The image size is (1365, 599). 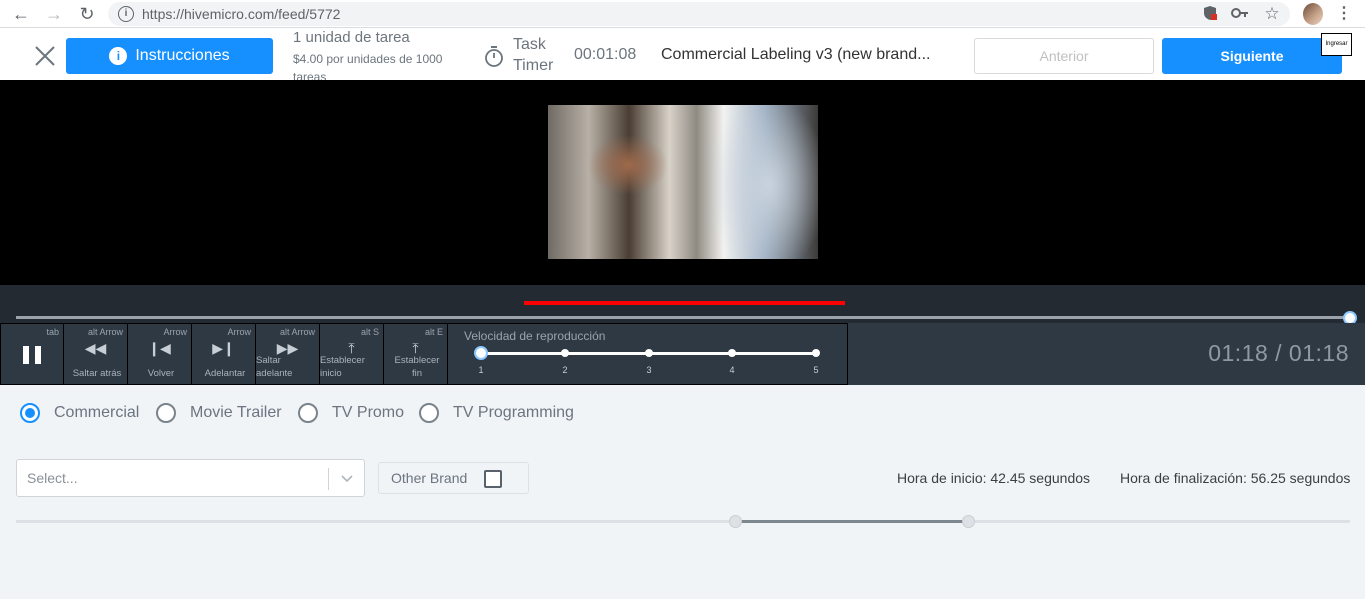 I want to click on start-time-text: Hora de inicio: 42.45 segundos, so click(x=994, y=478).